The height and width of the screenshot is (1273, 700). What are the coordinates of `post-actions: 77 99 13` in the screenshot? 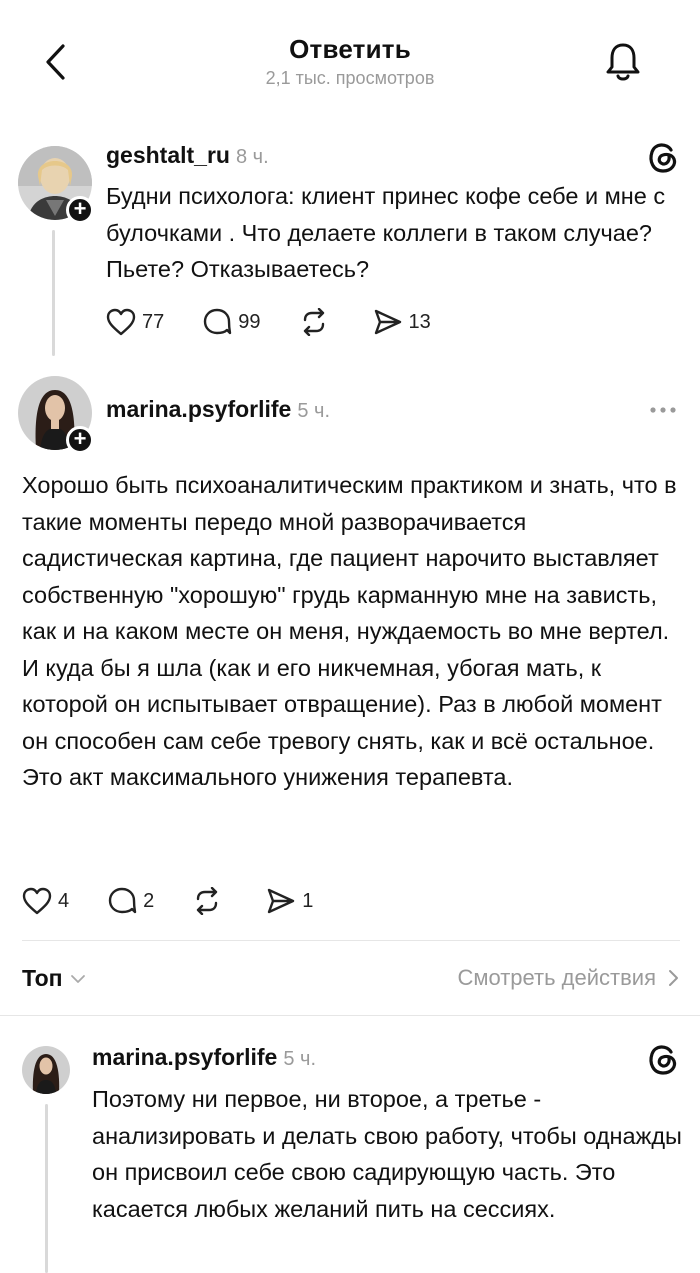 It's located at (287, 322).